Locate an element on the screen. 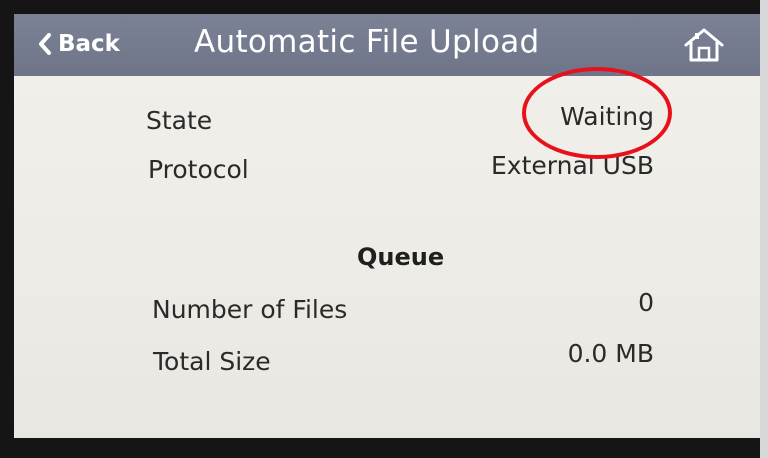 This screenshot has height=458, width=768. protocol-label: Protocol is located at coordinates (198, 169).